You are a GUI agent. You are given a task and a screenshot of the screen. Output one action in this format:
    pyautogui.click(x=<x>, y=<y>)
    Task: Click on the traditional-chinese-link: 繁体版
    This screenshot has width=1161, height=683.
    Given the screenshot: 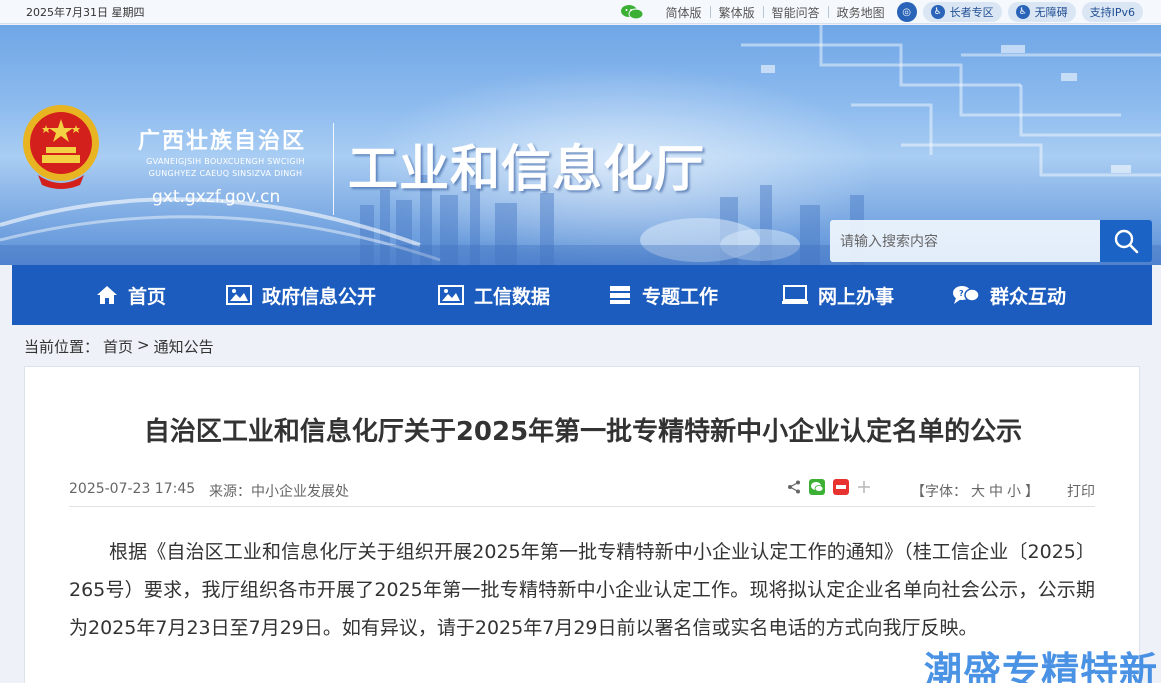 What is the action you would take?
    pyautogui.click(x=737, y=12)
    